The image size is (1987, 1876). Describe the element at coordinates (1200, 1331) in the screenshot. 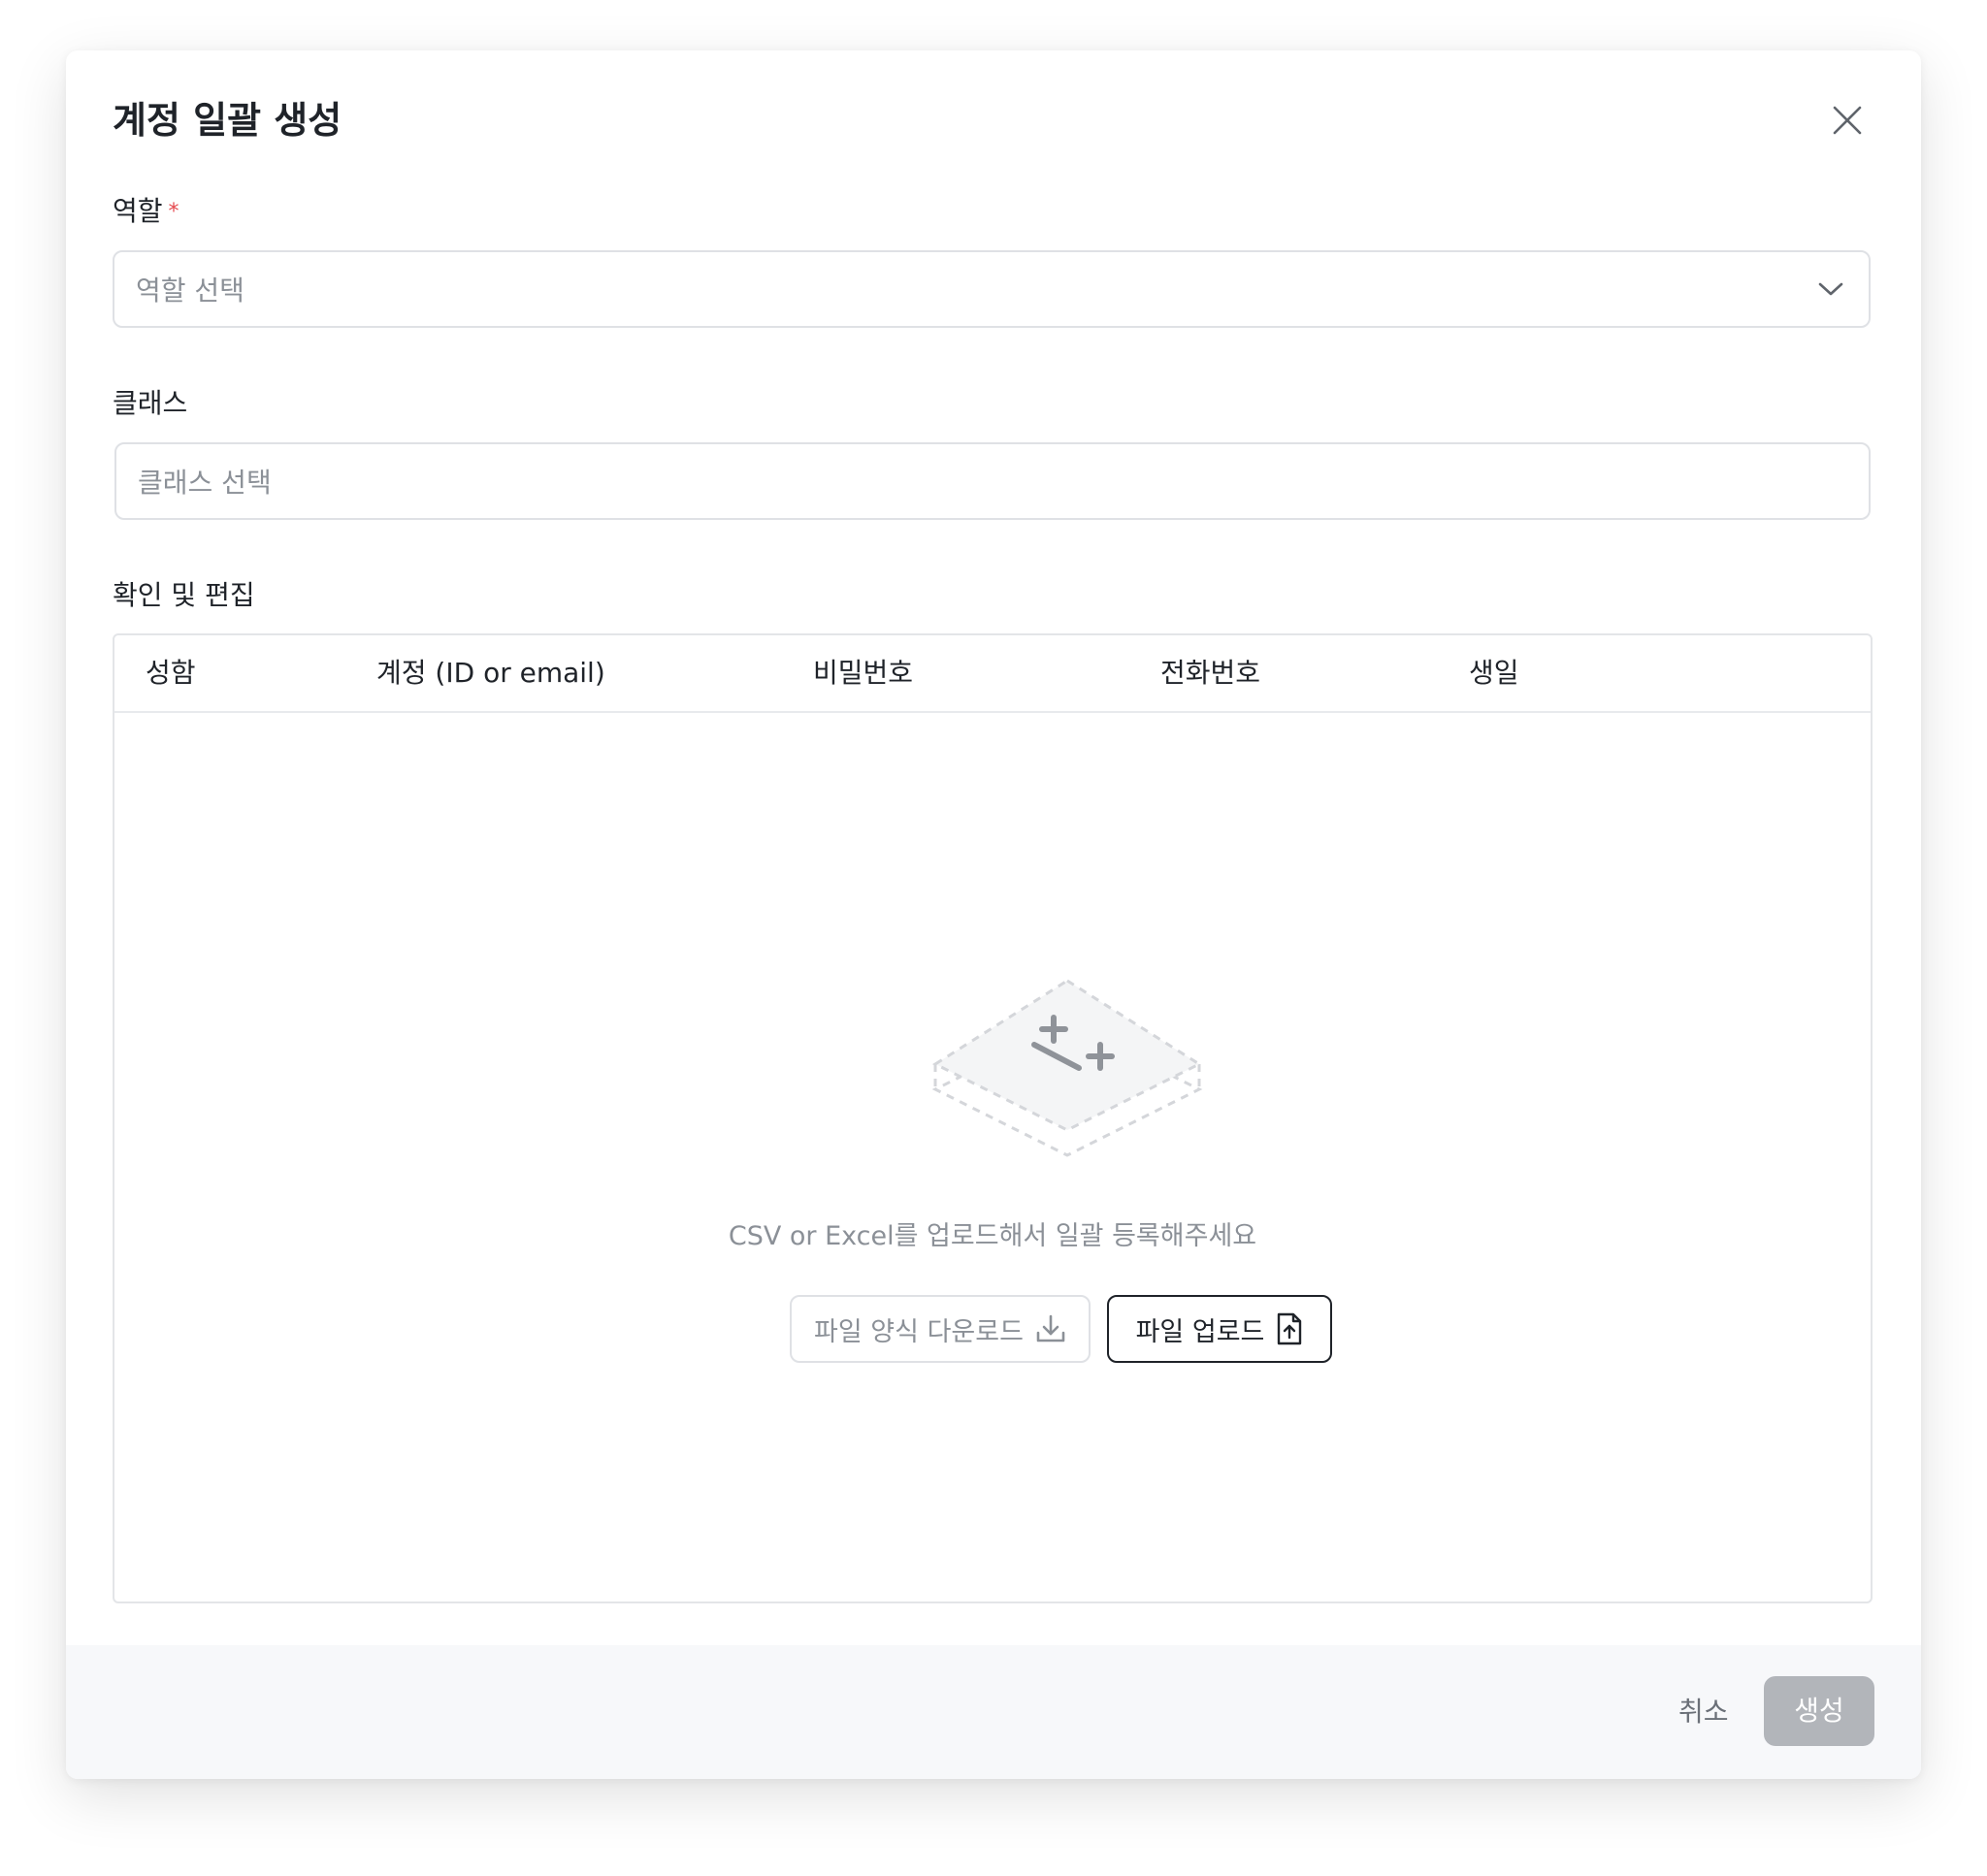

I see `file-upload-label: 파일 업로드` at that location.